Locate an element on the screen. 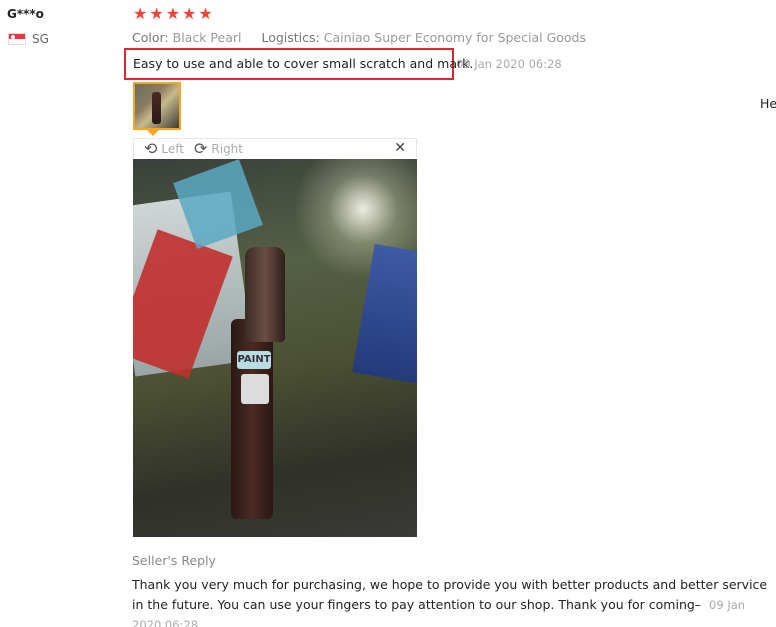 The height and width of the screenshot is (627, 776). close-icon: ✕ is located at coordinates (400, 148).